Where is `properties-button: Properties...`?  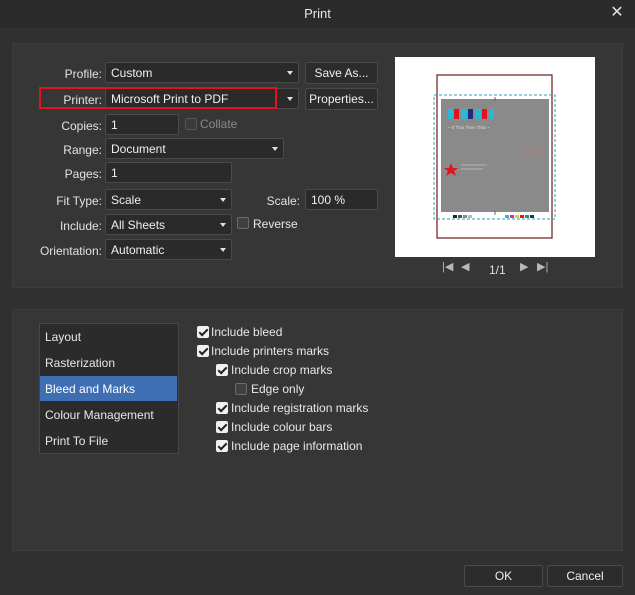
properties-button: Properties... is located at coordinates (341, 99).